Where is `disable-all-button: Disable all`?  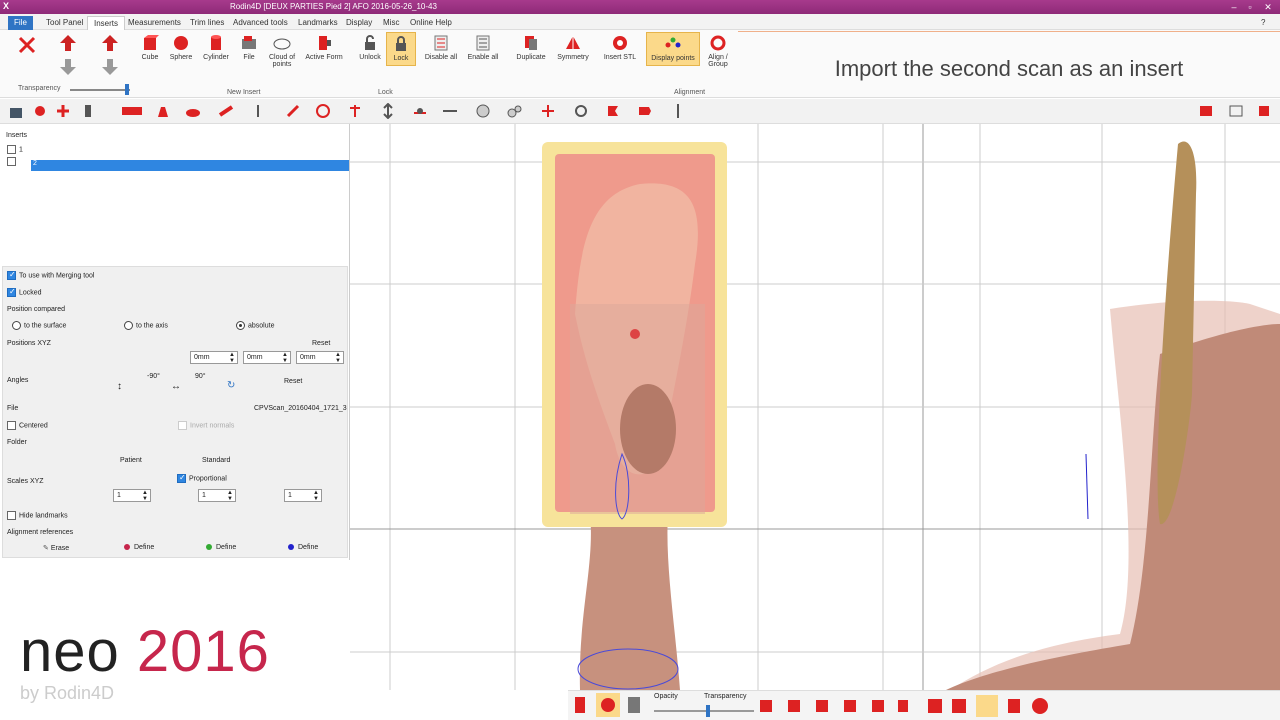 disable-all-button: Disable all is located at coordinates (441, 46).